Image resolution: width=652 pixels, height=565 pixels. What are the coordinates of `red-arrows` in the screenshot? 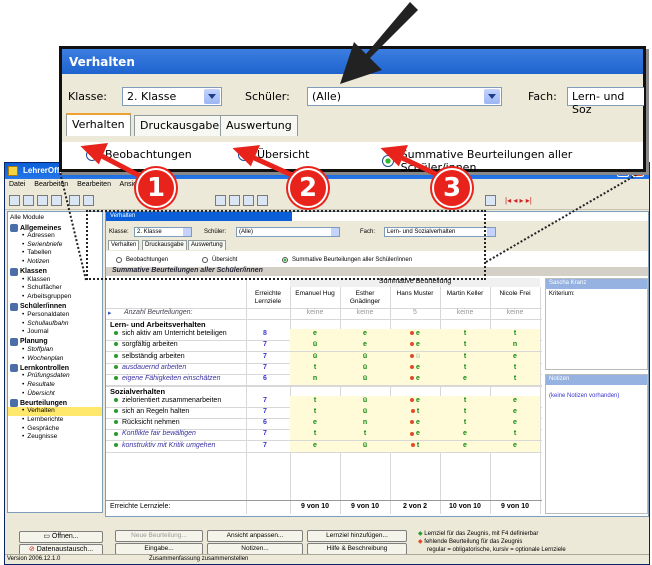 It's located at (261, 161).